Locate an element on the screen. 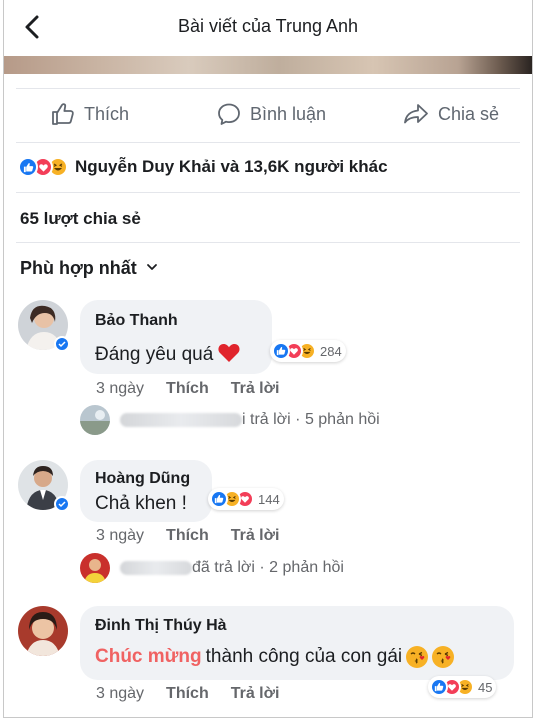 This screenshot has height=723, width=540. share-button: Chia sẻ is located at coordinates (450, 114).